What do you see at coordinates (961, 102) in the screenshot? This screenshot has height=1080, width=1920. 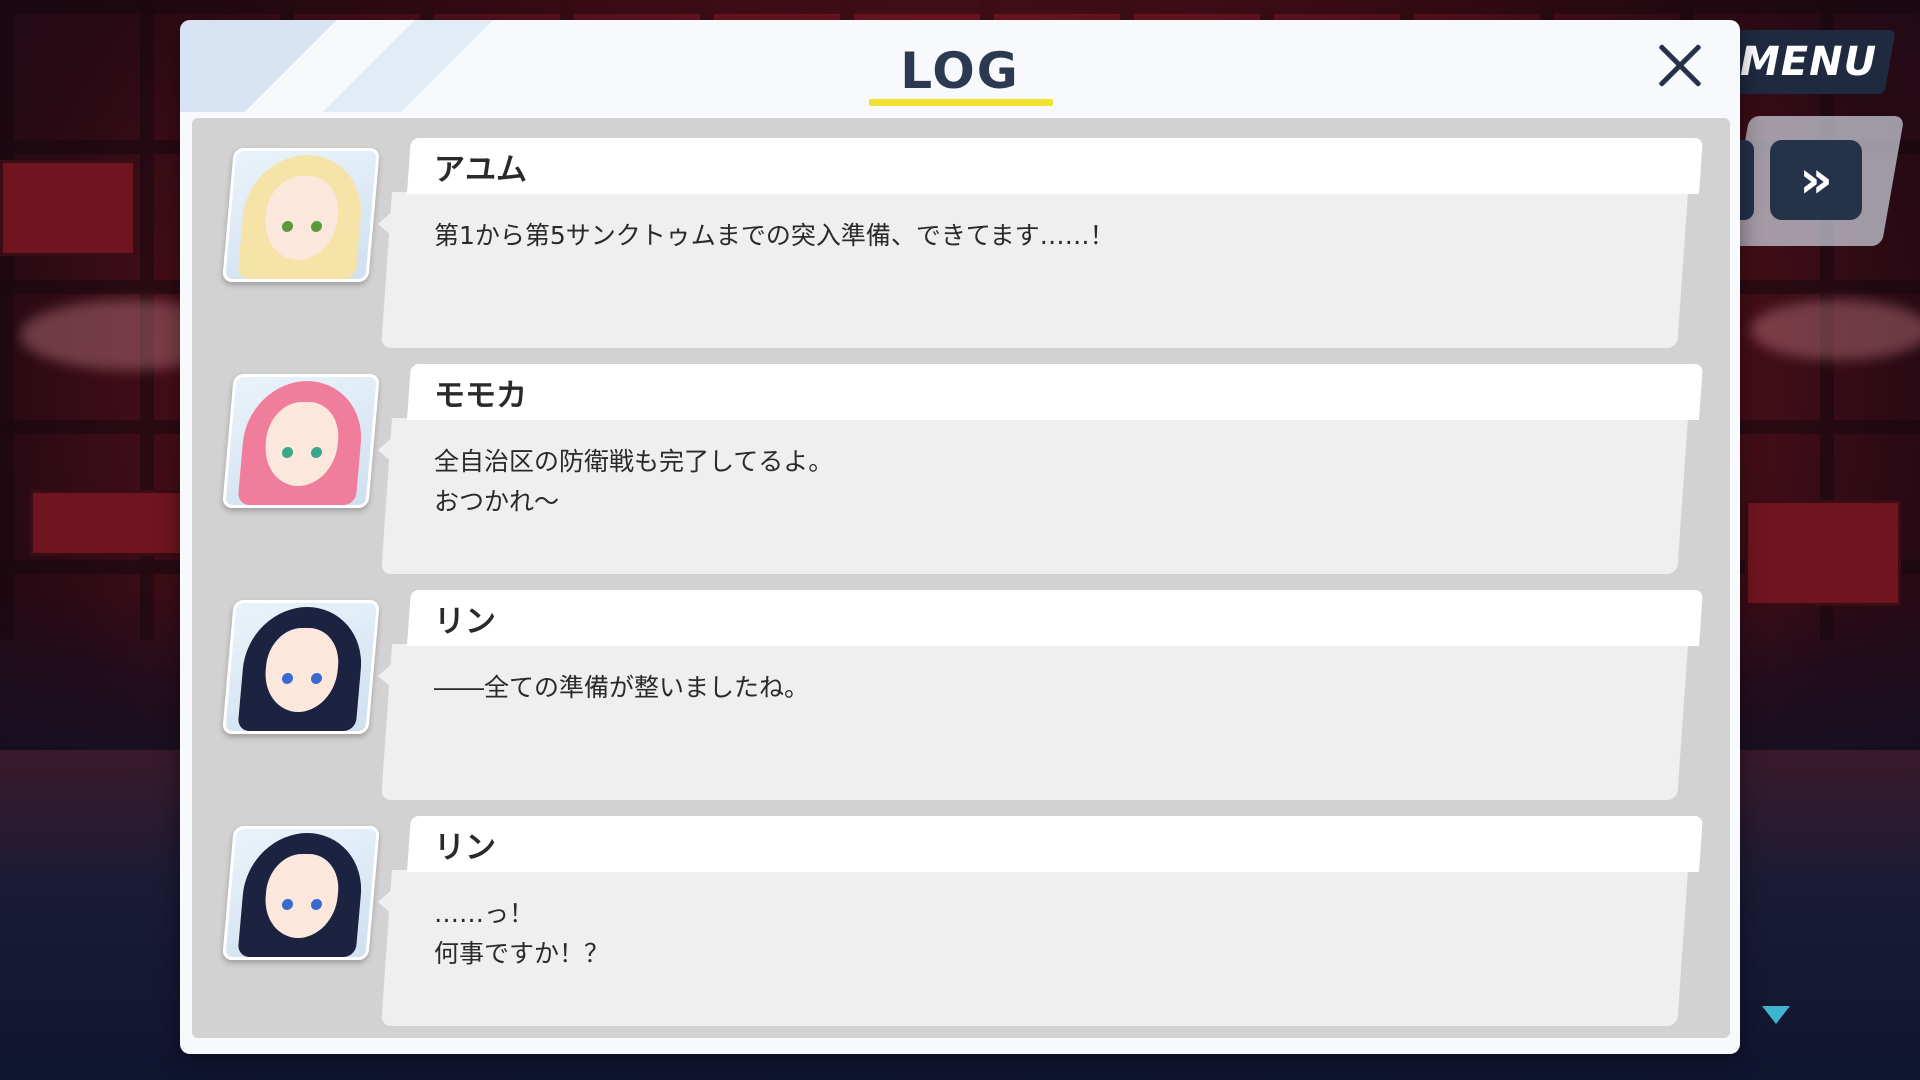 I see `title-underline` at bounding box center [961, 102].